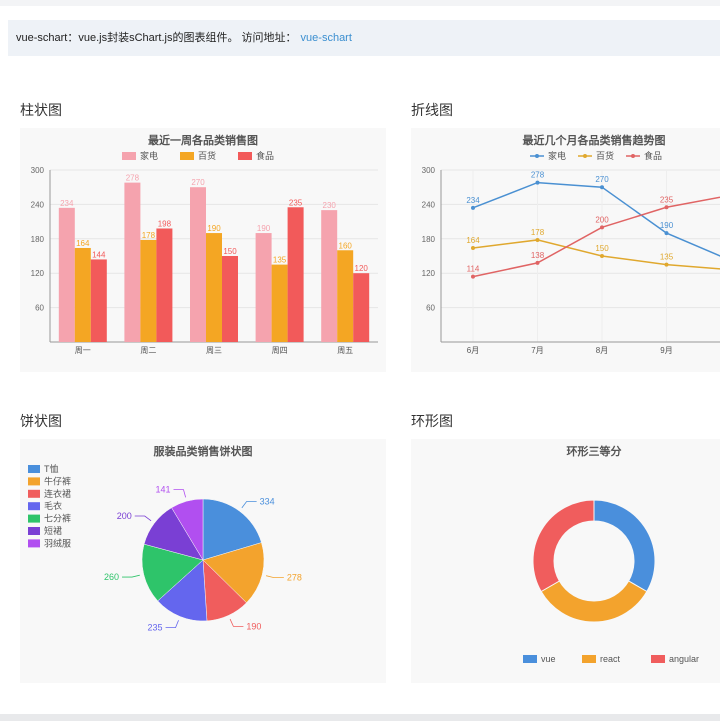 The height and width of the screenshot is (721, 720). What do you see at coordinates (432, 421) in the screenshot?
I see `ring-section-title: 环形图` at bounding box center [432, 421].